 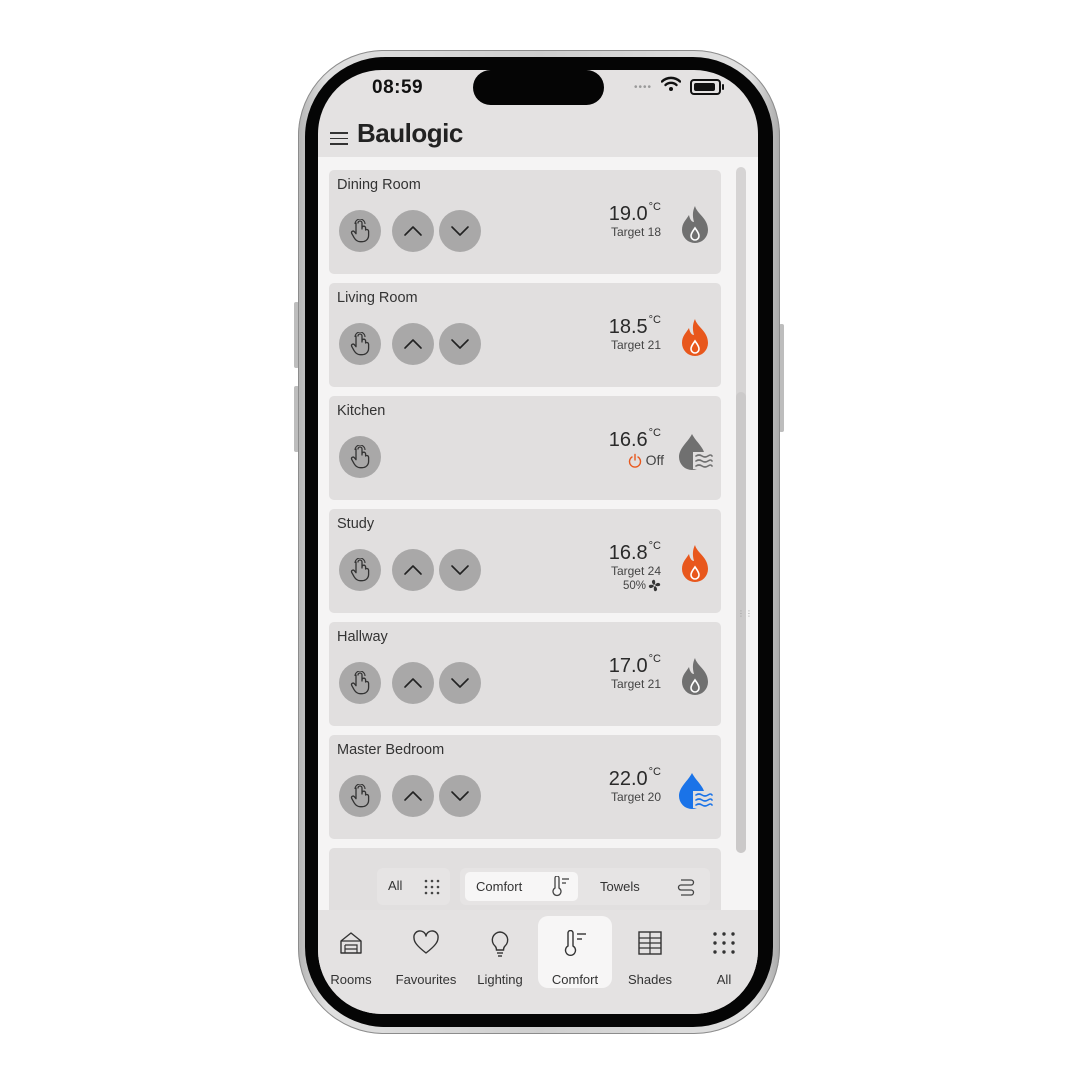 I want to click on temperature-value: 19.0, so click(x=628, y=214).